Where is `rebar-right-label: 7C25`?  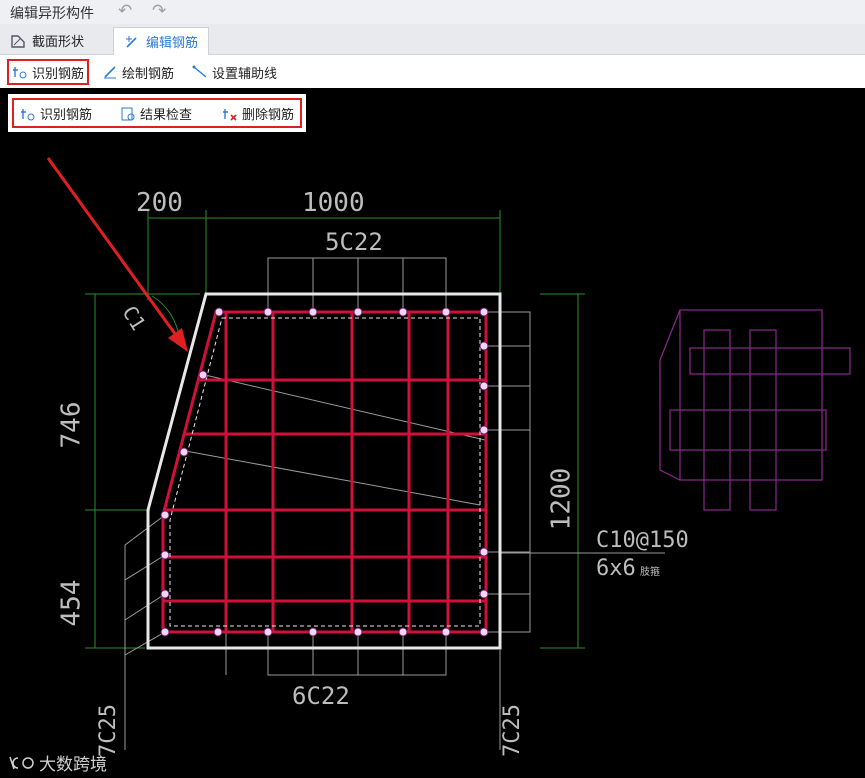 rebar-right-label: 7C25 is located at coordinates (512, 730).